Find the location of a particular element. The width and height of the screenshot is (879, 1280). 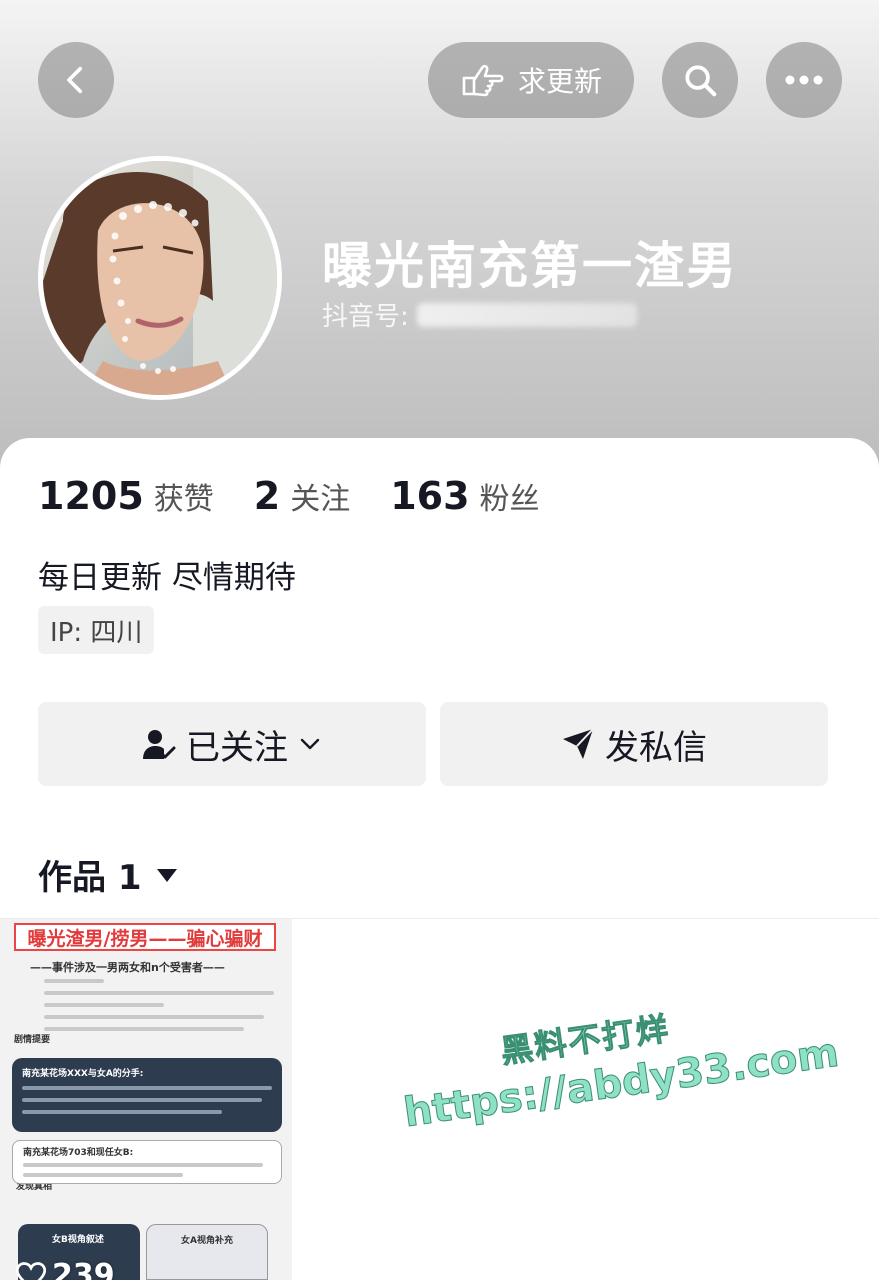

likes-count: 1205 is located at coordinates (91, 496).